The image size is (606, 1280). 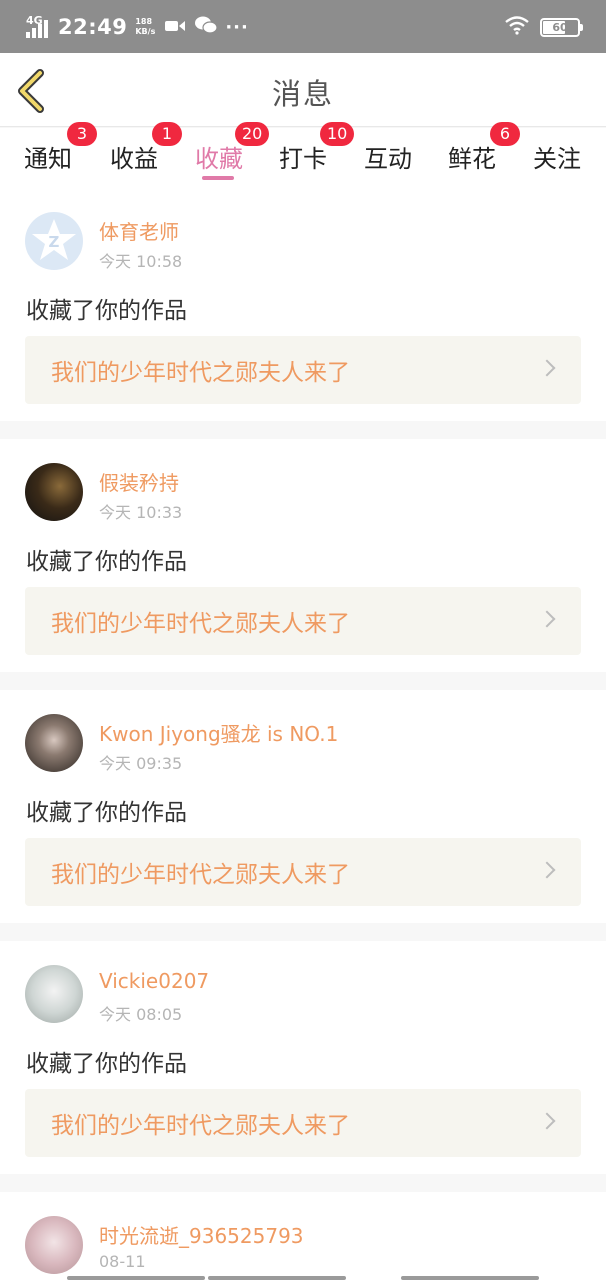 I want to click on tab-label: 互动, so click(x=388, y=159).